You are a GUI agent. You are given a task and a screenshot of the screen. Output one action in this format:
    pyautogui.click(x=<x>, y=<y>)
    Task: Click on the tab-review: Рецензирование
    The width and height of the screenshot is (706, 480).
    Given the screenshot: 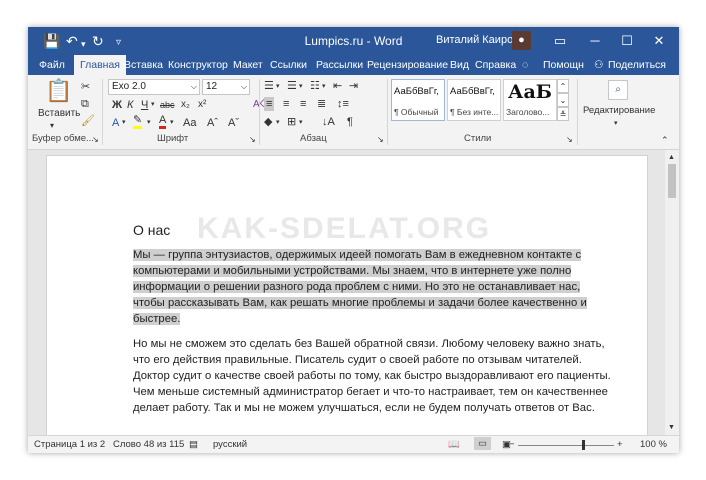 What is the action you would take?
    pyautogui.click(x=407, y=65)
    